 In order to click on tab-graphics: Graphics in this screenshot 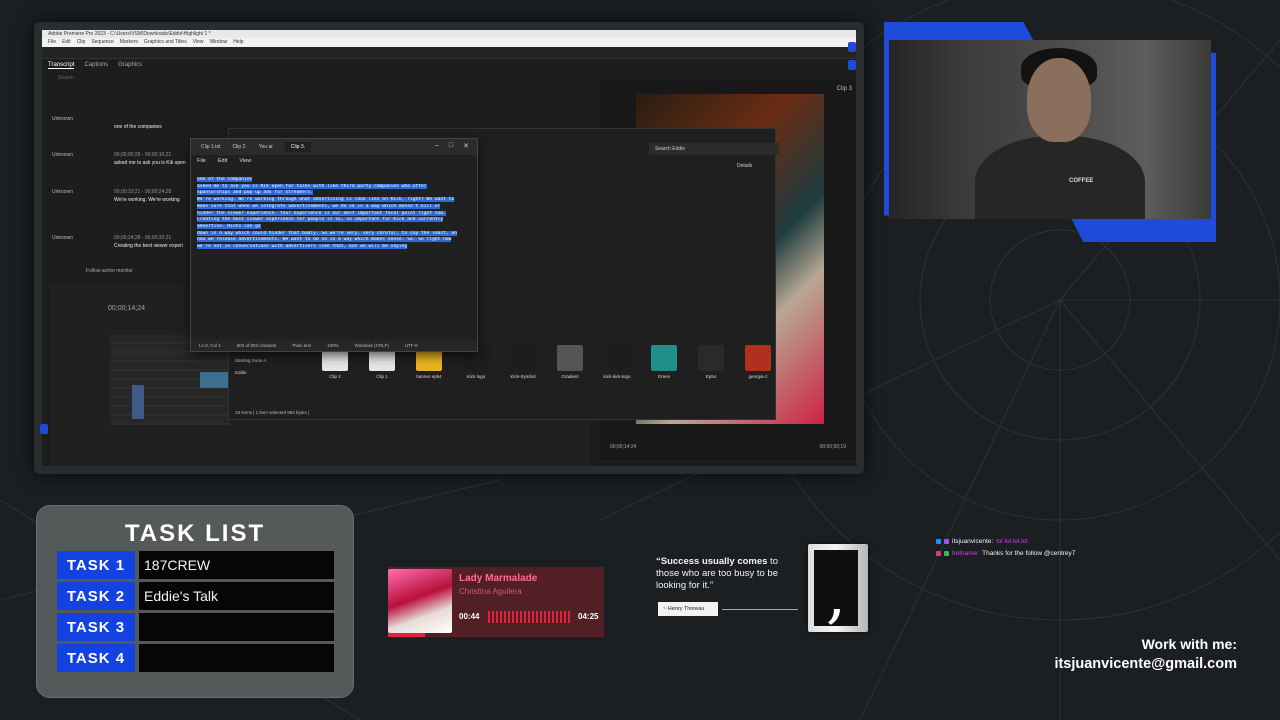, I will do `click(130, 65)`.